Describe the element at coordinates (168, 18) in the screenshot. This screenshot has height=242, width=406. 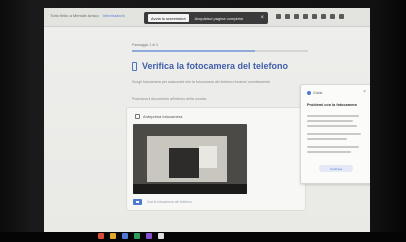
I see `start-screenshot-button: Avvia lo screenshot` at that location.